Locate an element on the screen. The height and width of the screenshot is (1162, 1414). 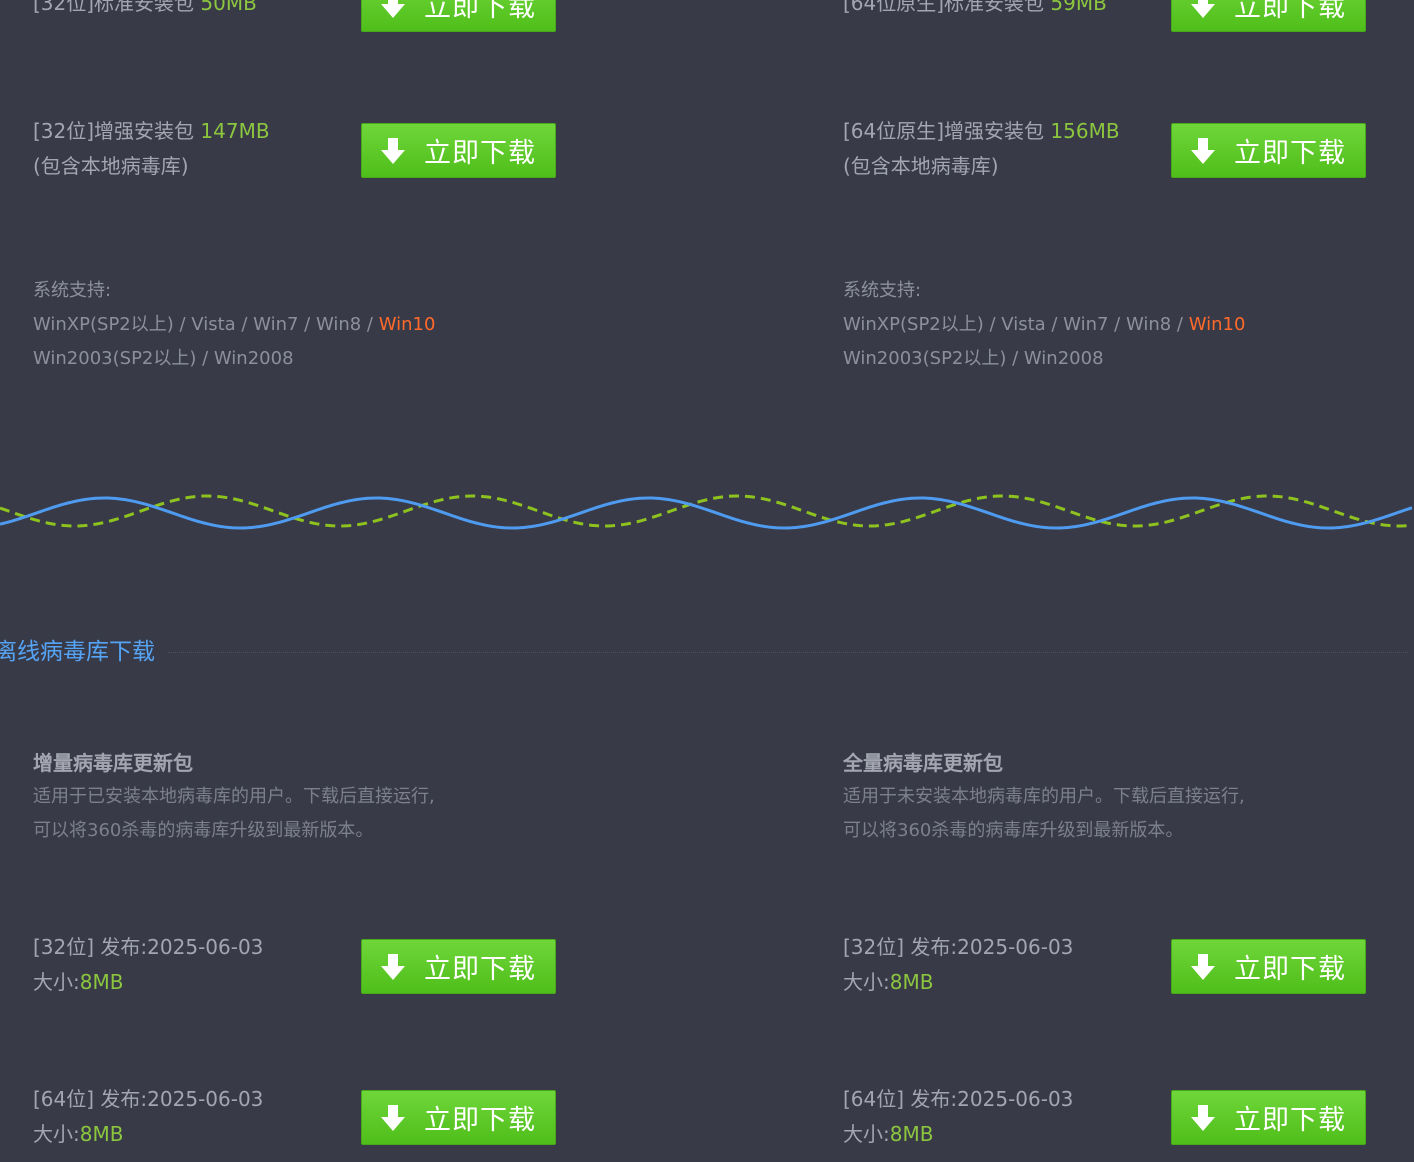
package-size: 59MB is located at coordinates (1078, 7).